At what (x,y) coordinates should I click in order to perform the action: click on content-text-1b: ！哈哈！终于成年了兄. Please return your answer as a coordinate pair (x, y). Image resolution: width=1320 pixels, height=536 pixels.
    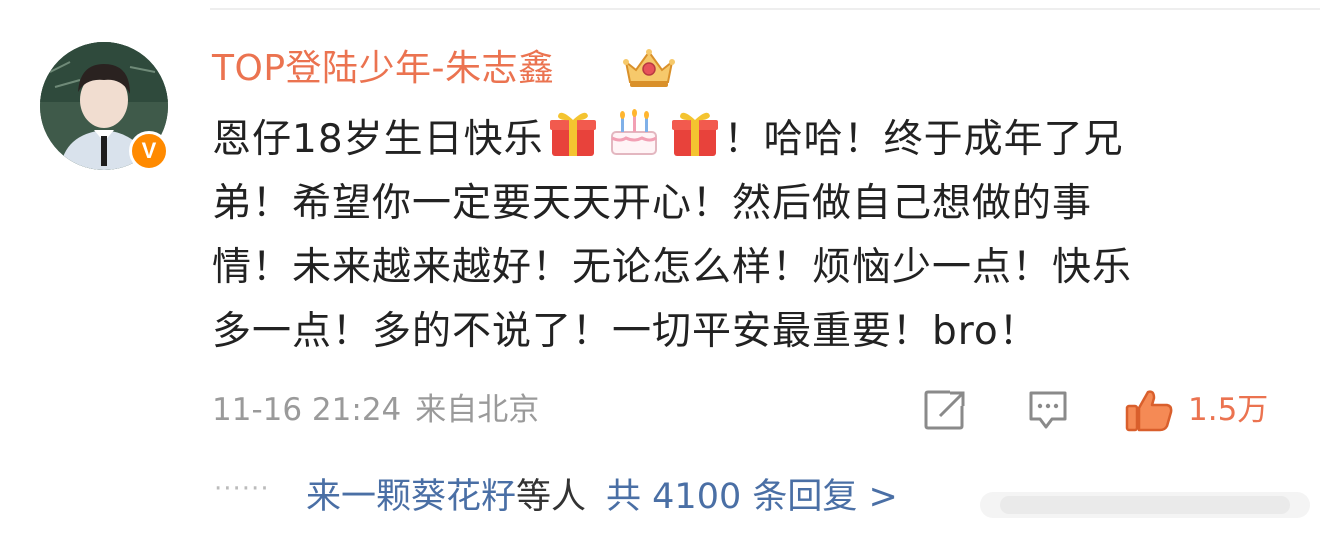
    Looking at the image, I should click on (923, 139).